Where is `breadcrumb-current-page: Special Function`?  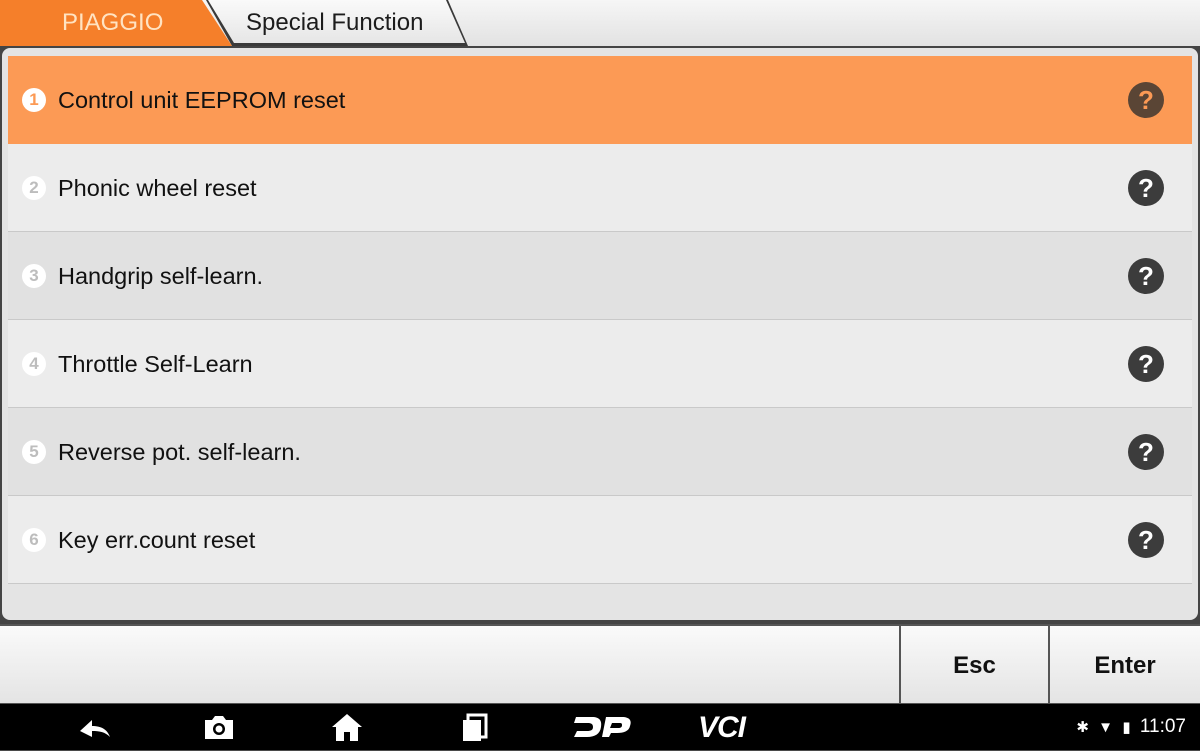 breadcrumb-current-page: Special Function is located at coordinates (337, 23).